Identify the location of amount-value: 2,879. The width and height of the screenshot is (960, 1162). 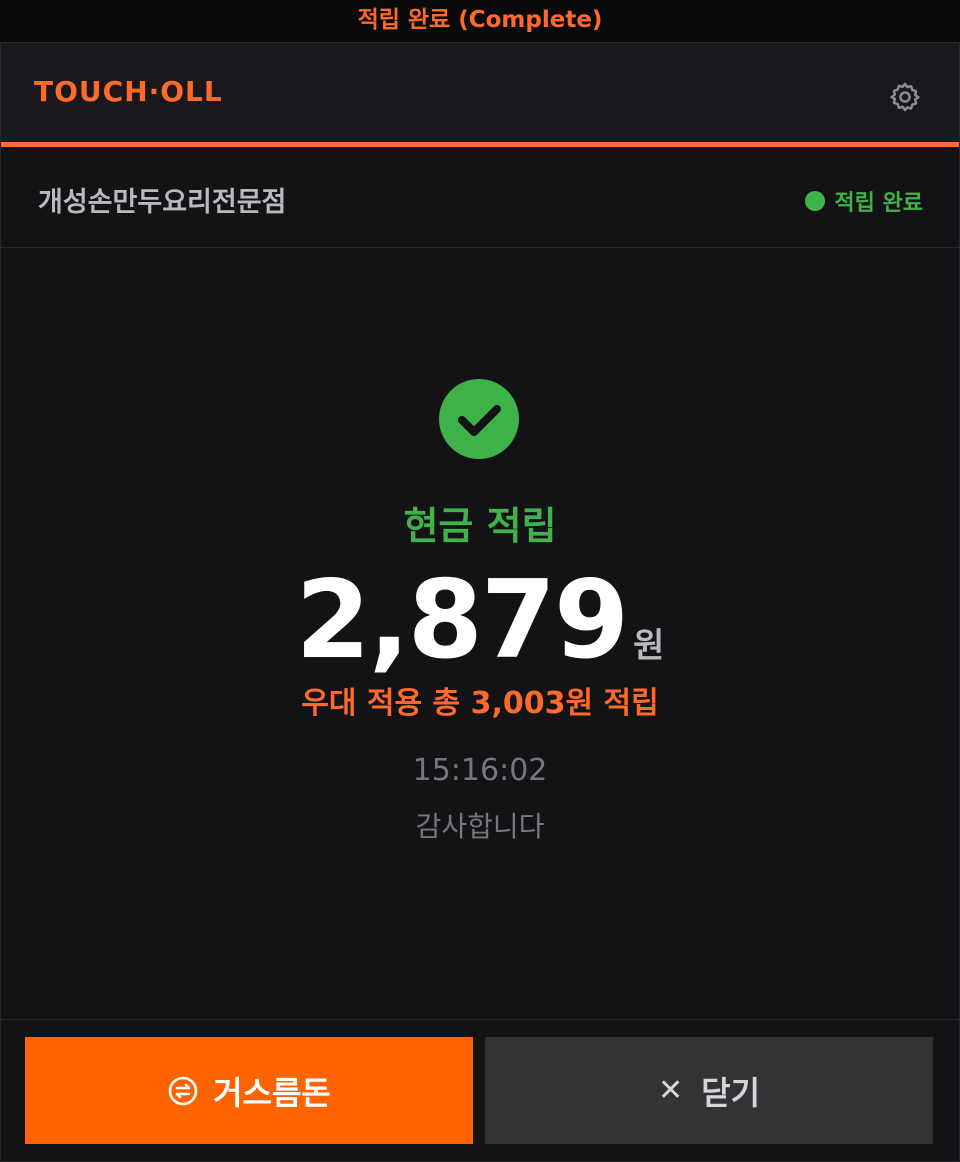
(462, 620).